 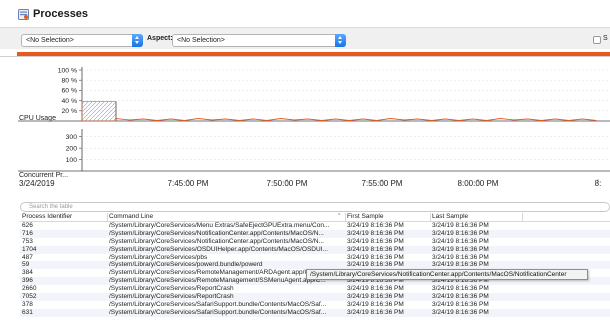 I want to click on cell-pid: 378, so click(x=27, y=304).